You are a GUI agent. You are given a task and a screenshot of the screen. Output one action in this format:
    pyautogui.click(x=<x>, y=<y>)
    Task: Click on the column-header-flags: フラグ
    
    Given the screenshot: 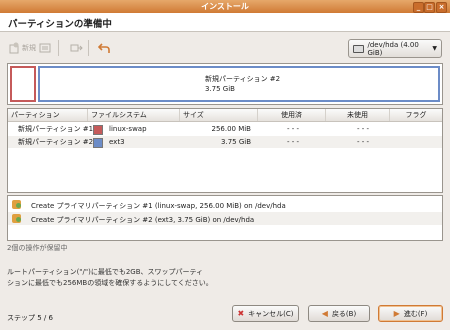 What is the action you would take?
    pyautogui.click(x=416, y=115)
    